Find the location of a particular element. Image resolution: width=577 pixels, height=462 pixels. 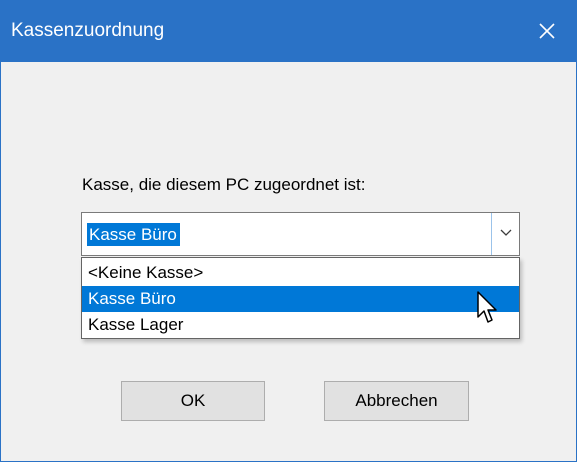

window-title: Kassenzuordnung is located at coordinates (88, 30).